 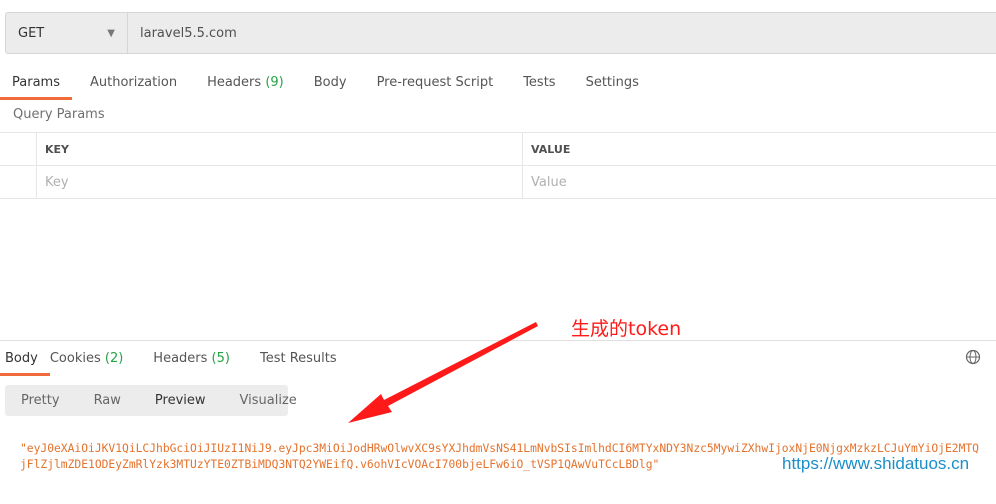 What do you see at coordinates (626, 329) in the screenshot?
I see `annotation-label: 生成的token` at bounding box center [626, 329].